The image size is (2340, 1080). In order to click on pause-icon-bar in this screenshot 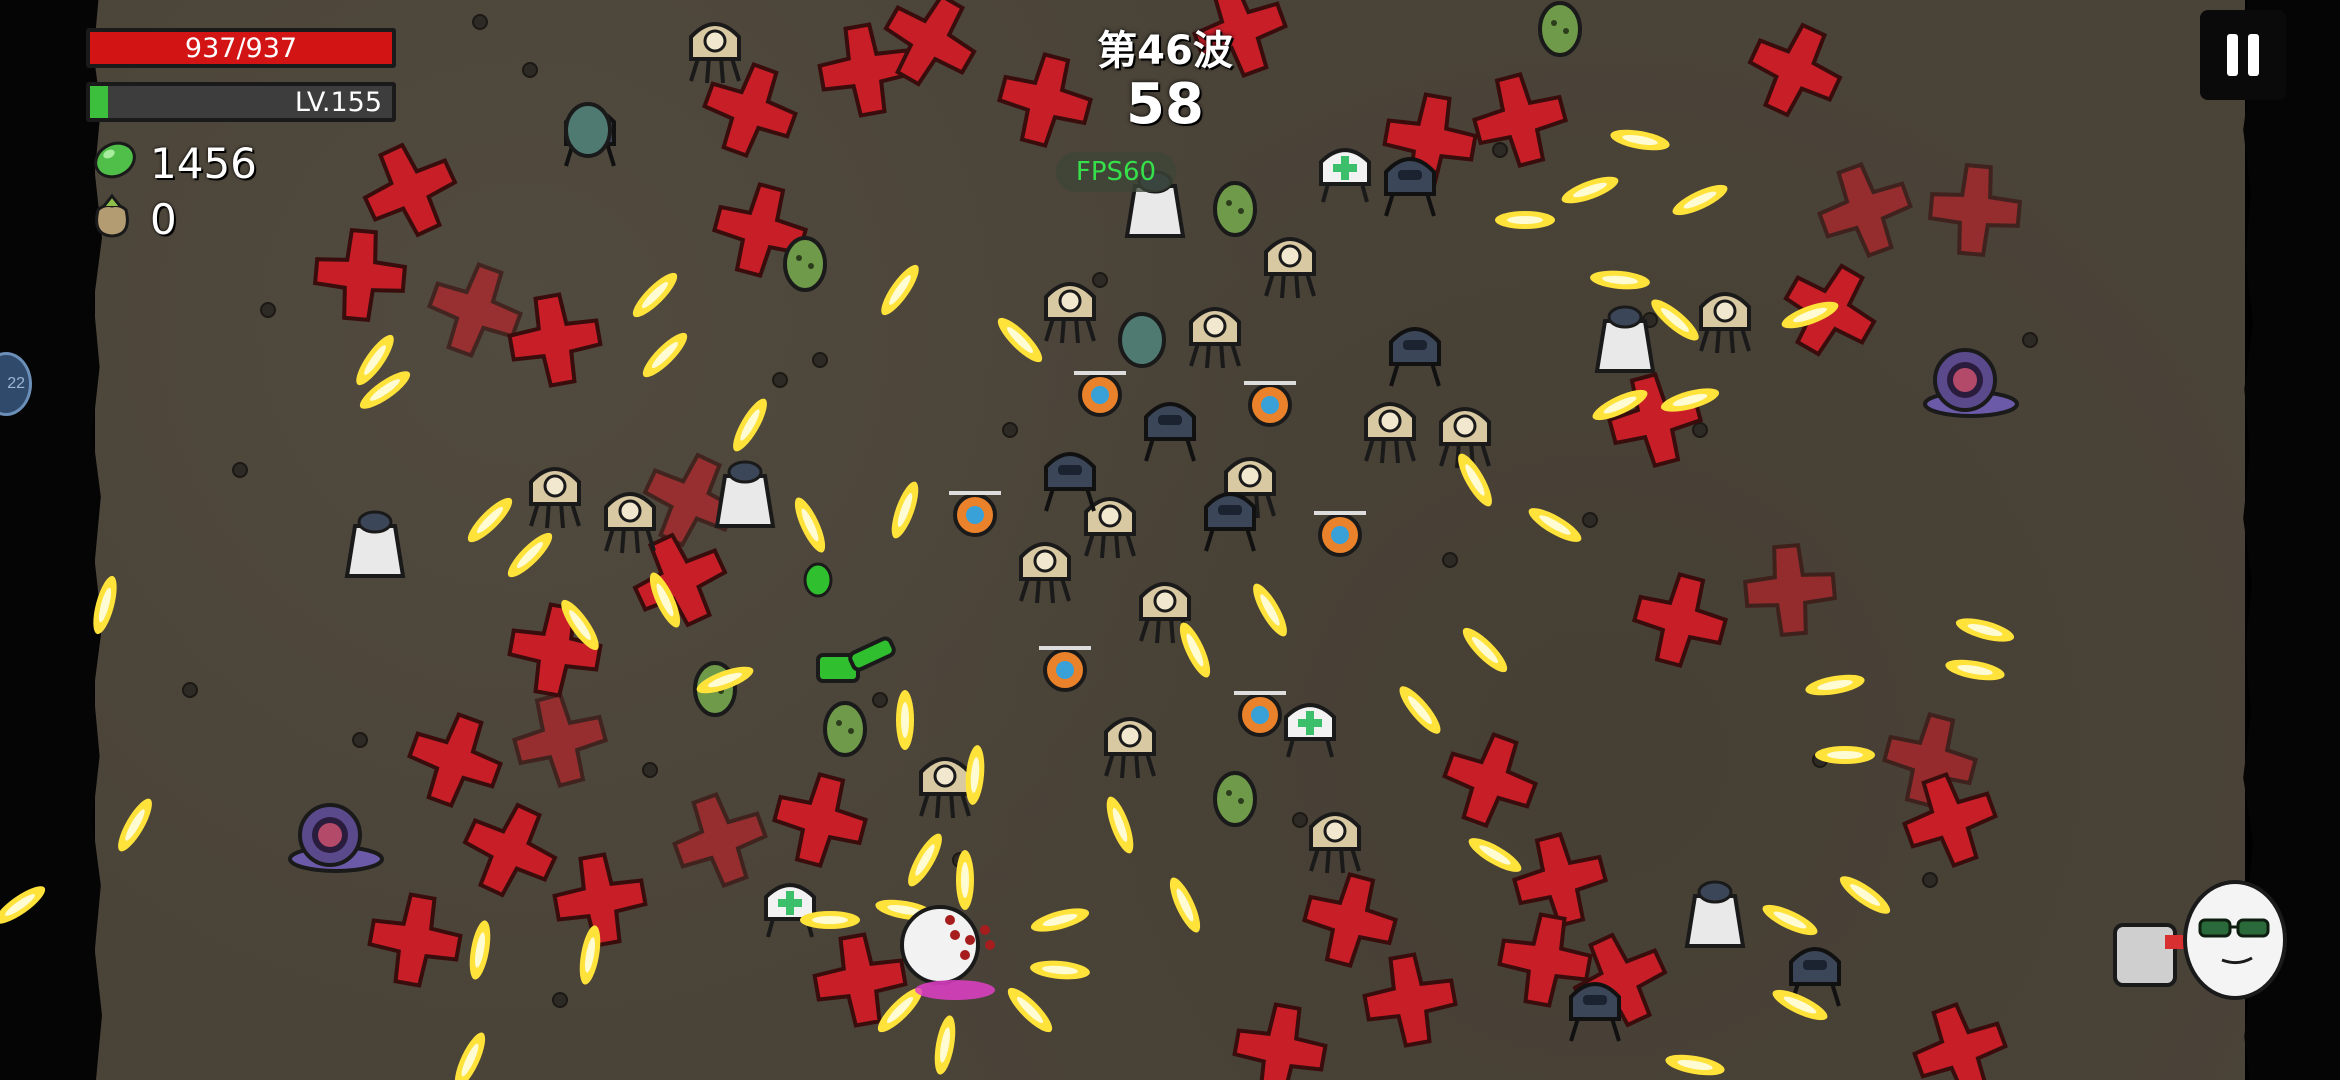, I will do `click(2253, 55)`.